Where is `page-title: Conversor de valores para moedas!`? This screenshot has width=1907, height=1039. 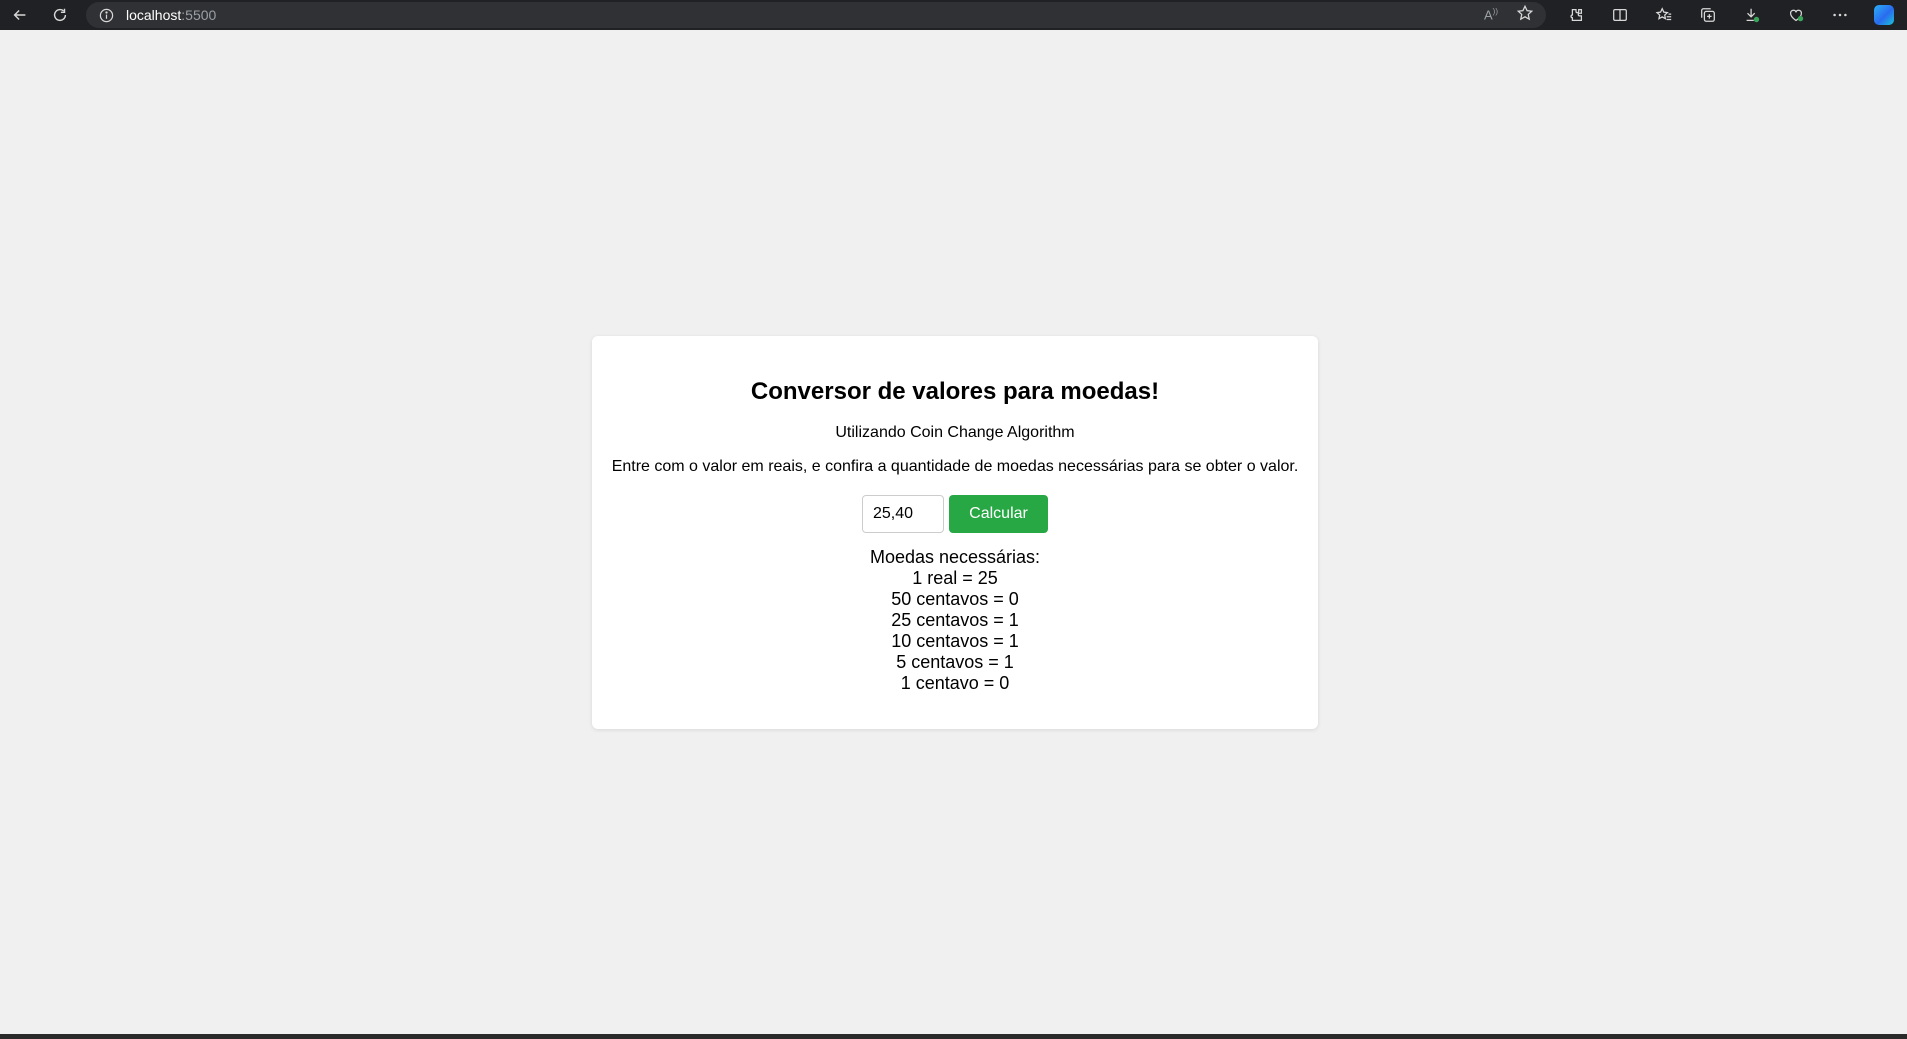
page-title: Conversor de valores para moedas! is located at coordinates (955, 391).